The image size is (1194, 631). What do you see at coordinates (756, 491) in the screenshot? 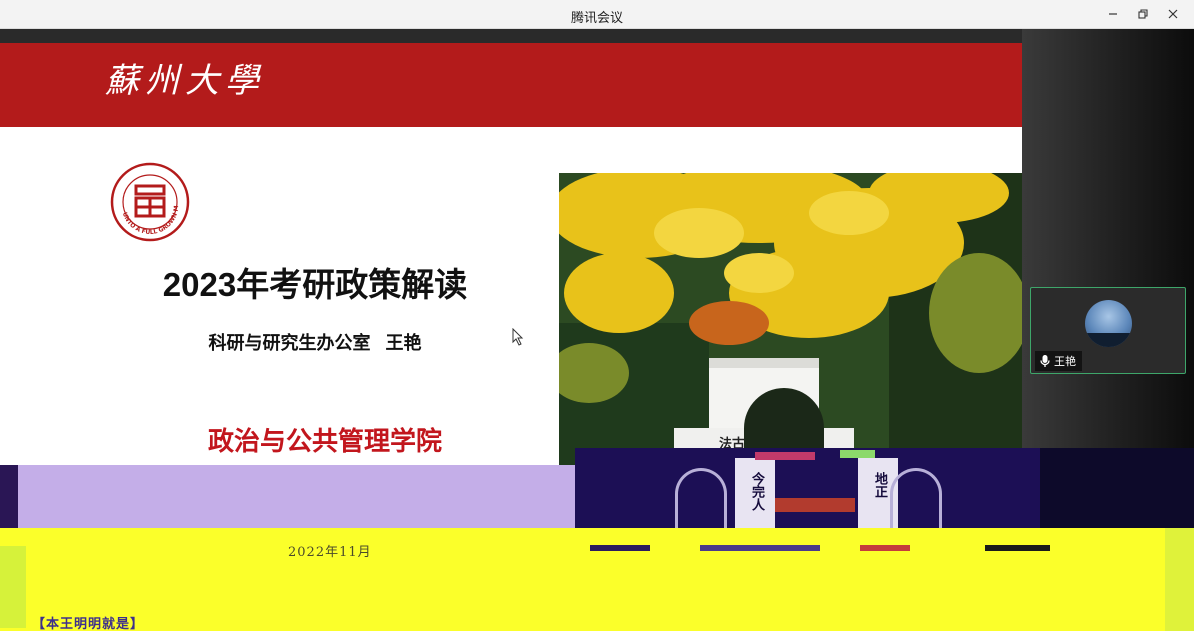
I see `glitch-inscription-left: 今完人` at bounding box center [756, 491].